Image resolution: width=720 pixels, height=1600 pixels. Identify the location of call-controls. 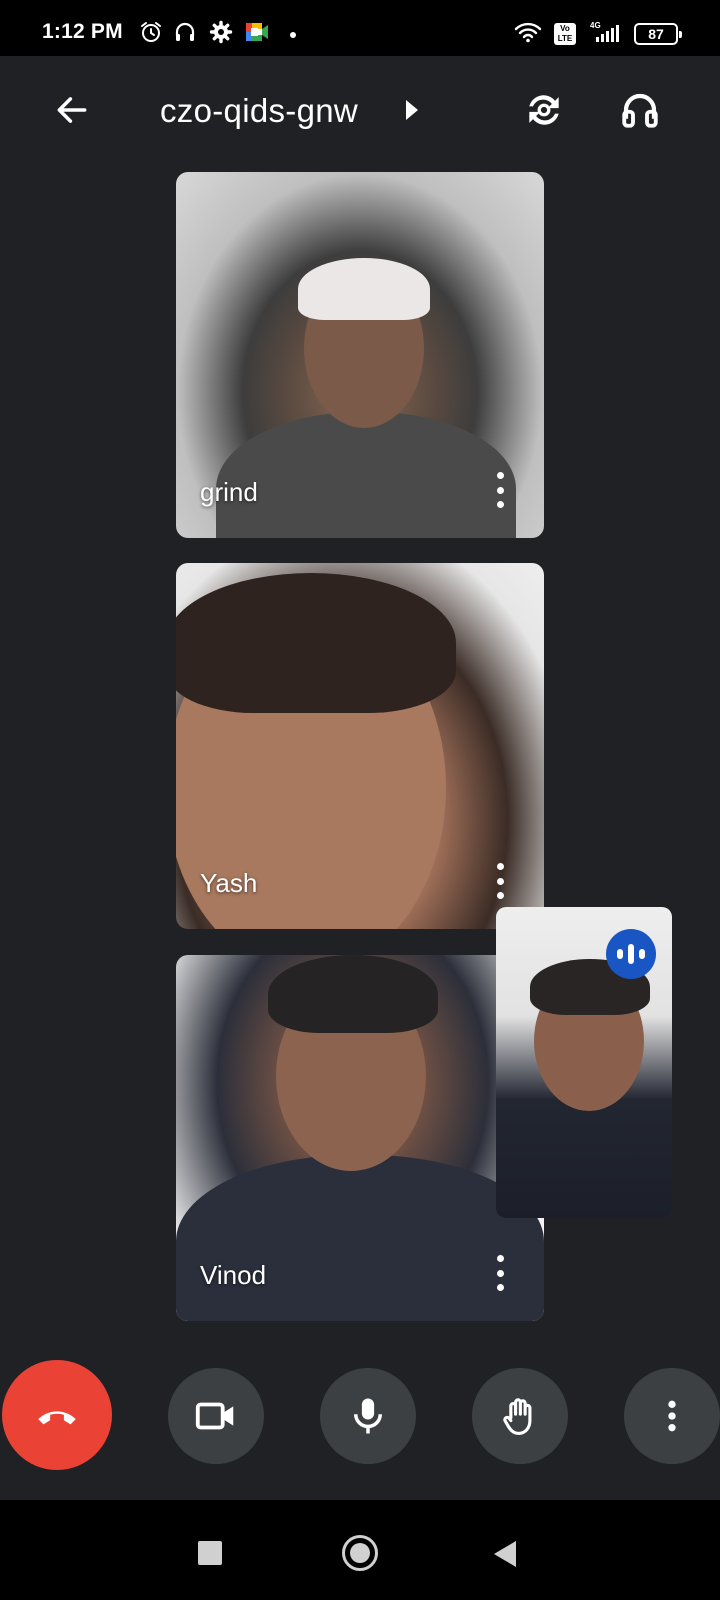
(360, 1415).